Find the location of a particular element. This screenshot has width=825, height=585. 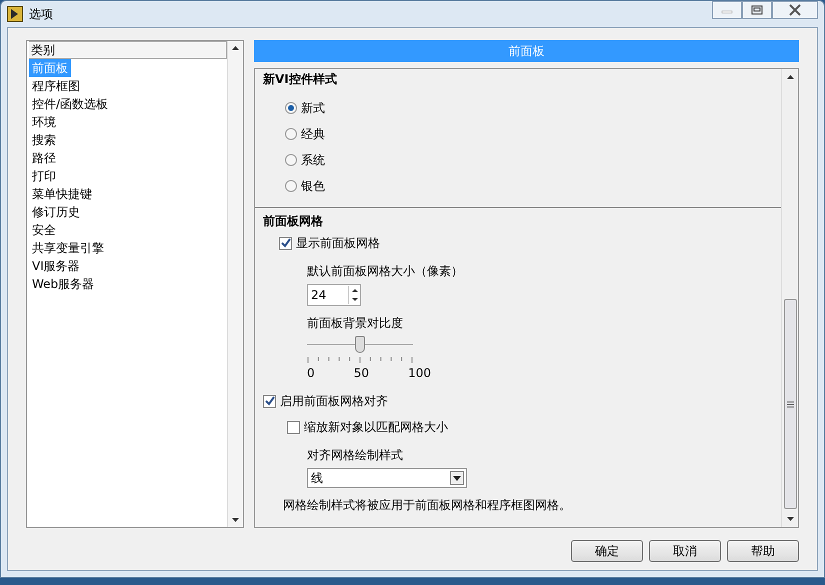

dropdown-value: 线 is located at coordinates (317, 478).